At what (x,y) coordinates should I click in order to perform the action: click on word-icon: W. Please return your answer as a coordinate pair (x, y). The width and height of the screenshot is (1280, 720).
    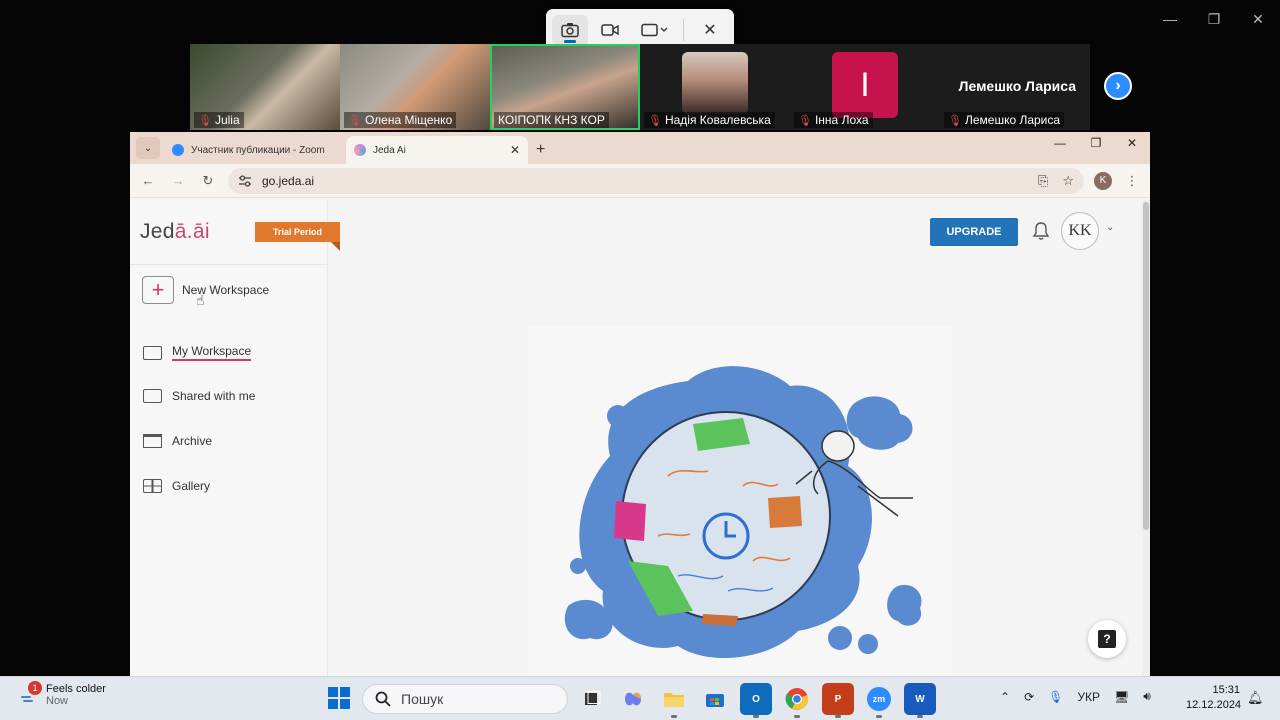
    Looking at the image, I should click on (920, 700).